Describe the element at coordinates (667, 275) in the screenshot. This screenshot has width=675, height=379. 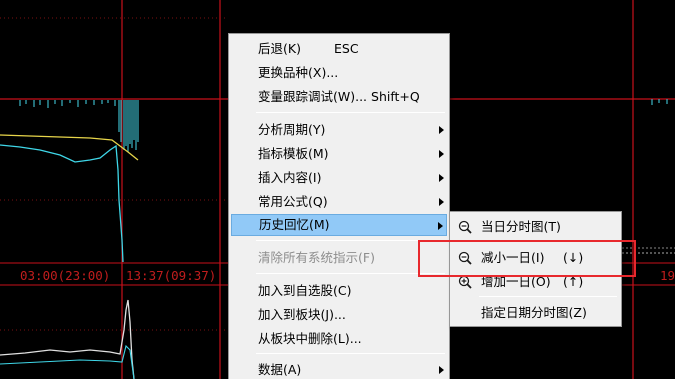
I see `time-axis-label-right: 19` at that location.